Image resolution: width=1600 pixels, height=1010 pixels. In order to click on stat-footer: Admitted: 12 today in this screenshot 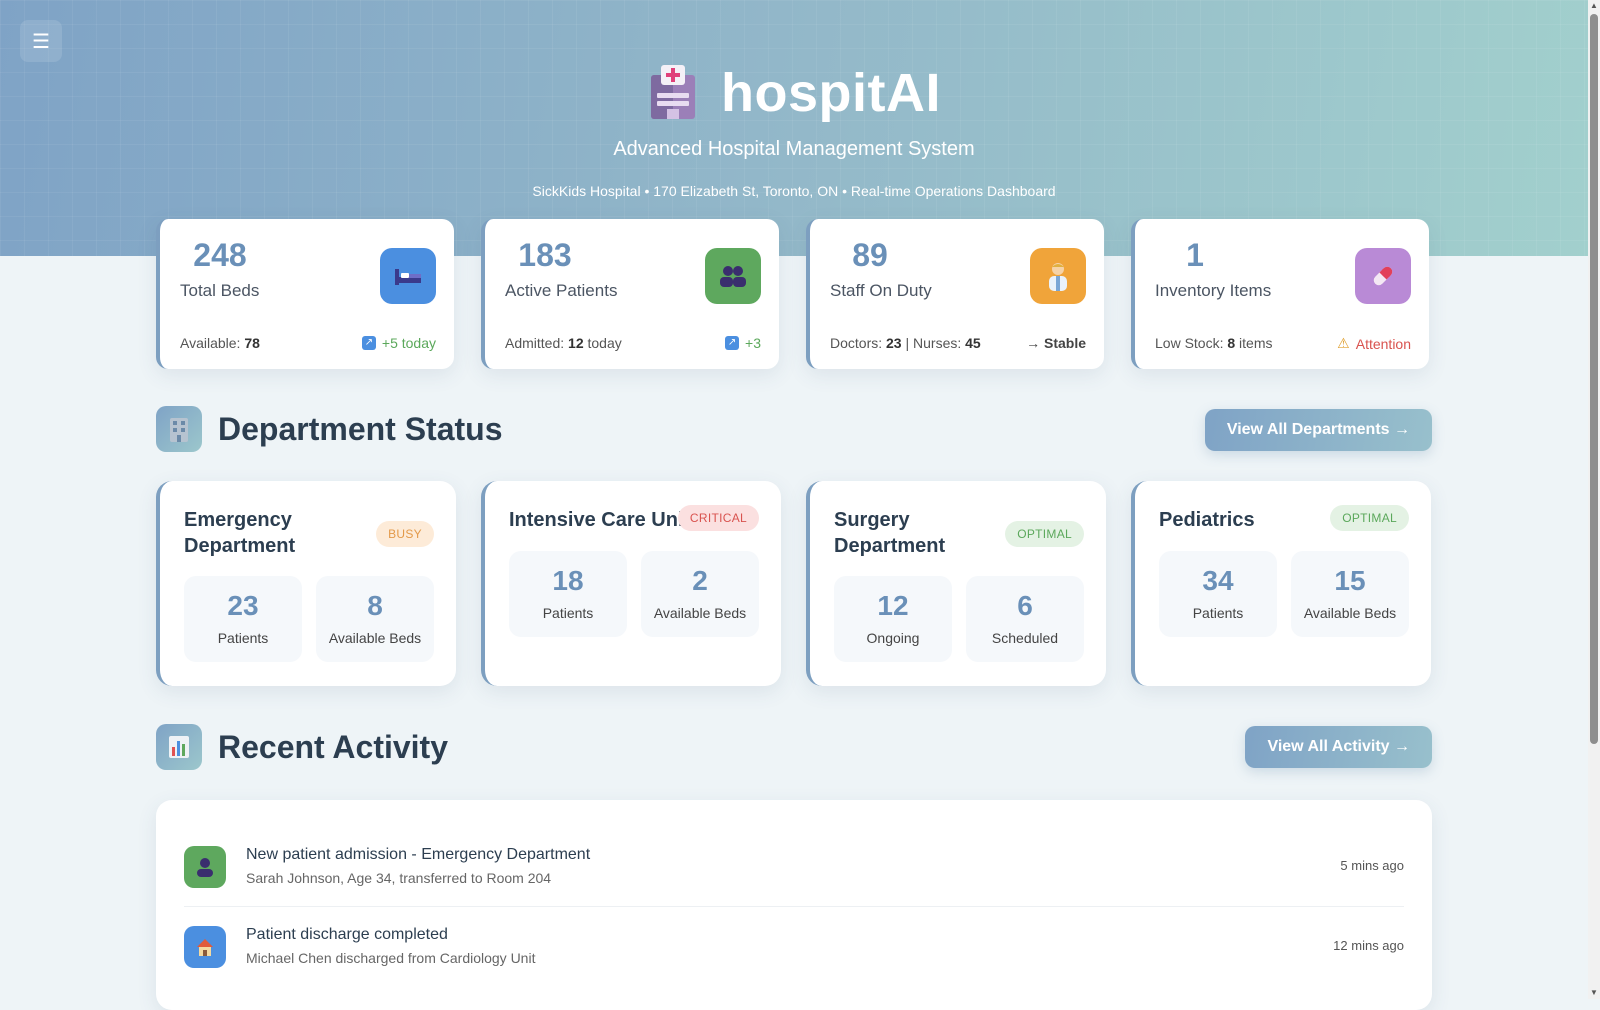, I will do `click(563, 343)`.